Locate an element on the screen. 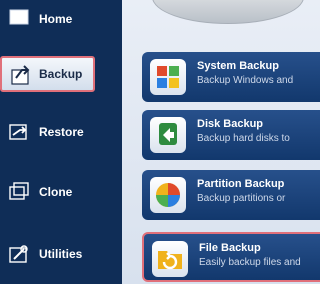 The height and width of the screenshot is (284, 320). utilities-icon is located at coordinates (18, 254).